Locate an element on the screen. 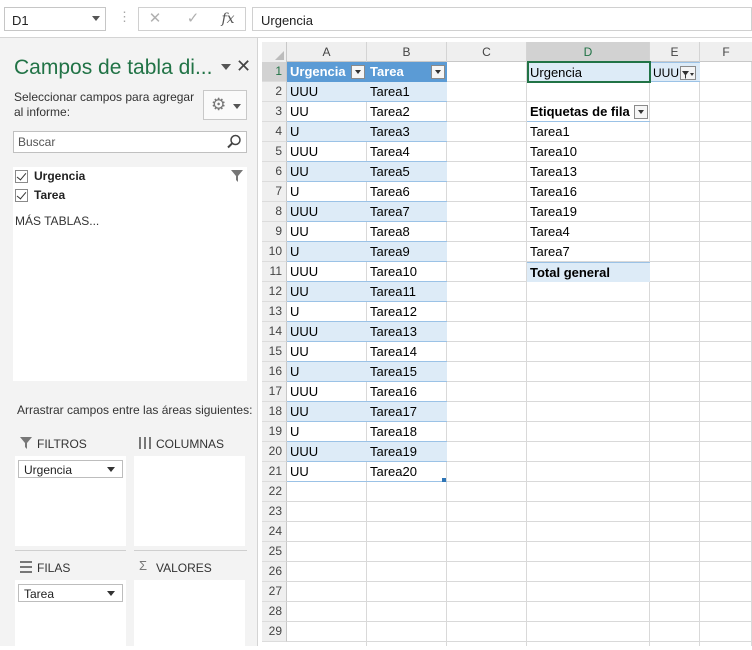  row-header: 24 is located at coordinates (274, 532).